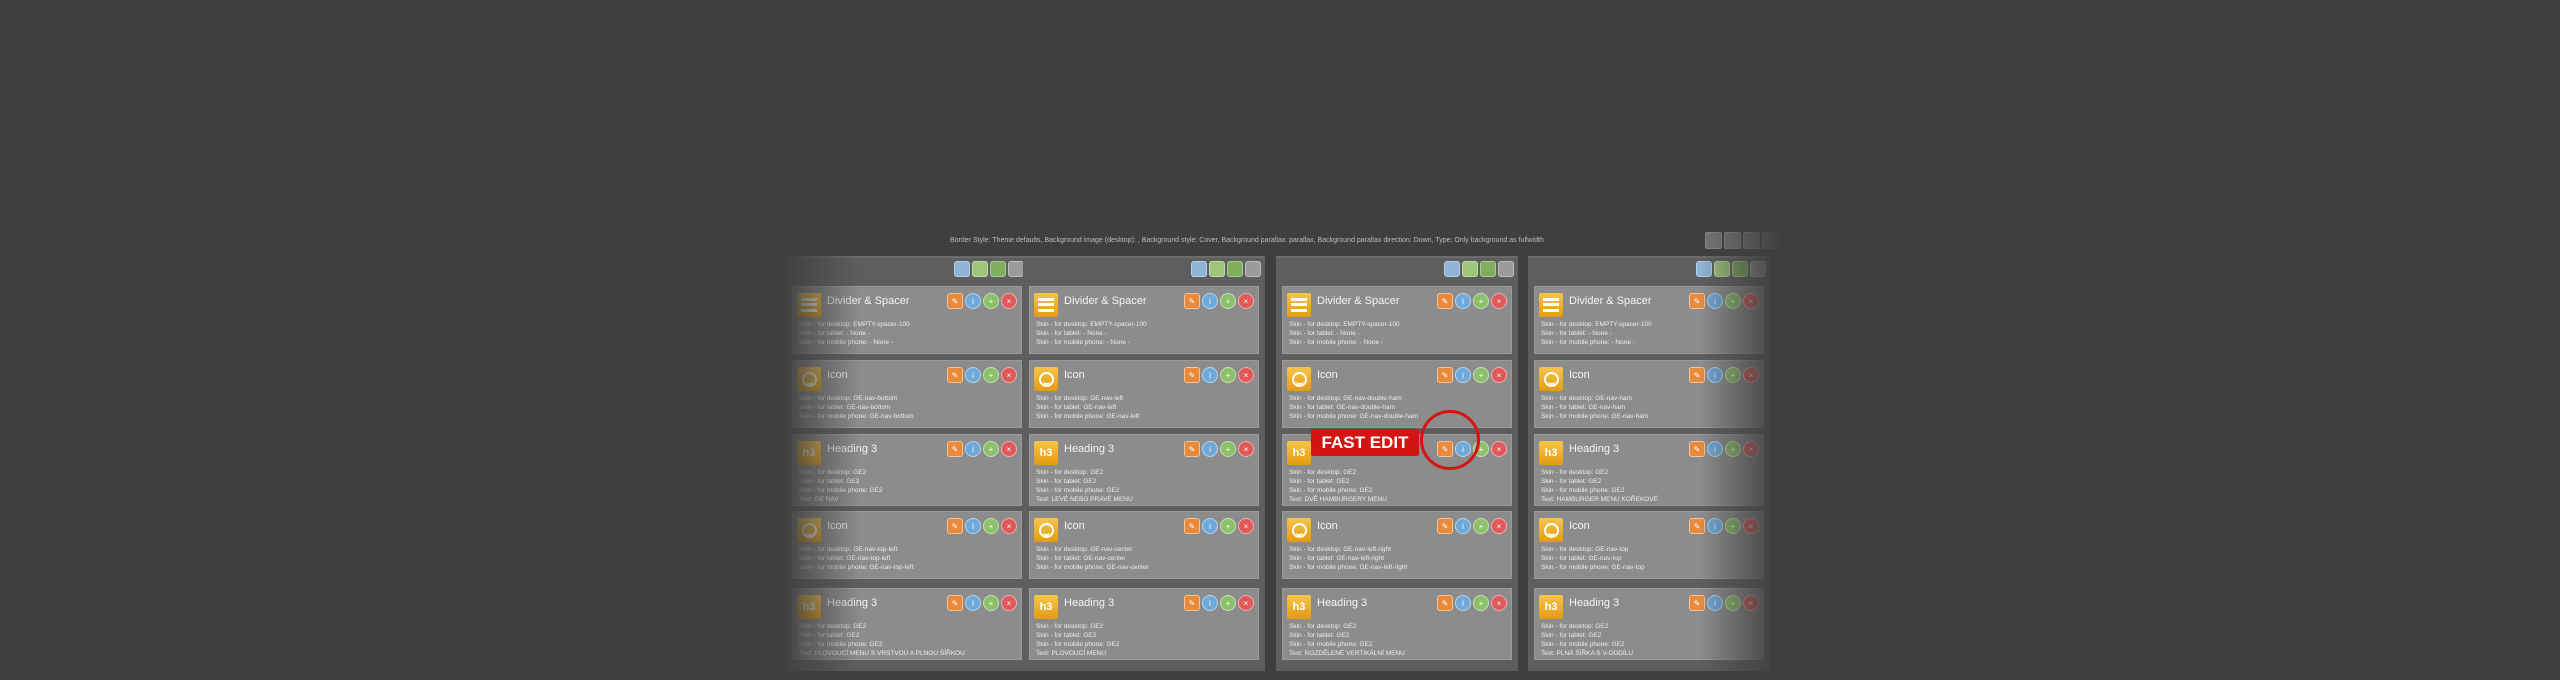 This screenshot has height=680, width=2560. Describe the element at coordinates (1751, 240) in the screenshot. I see `row-duplicate-button` at that location.